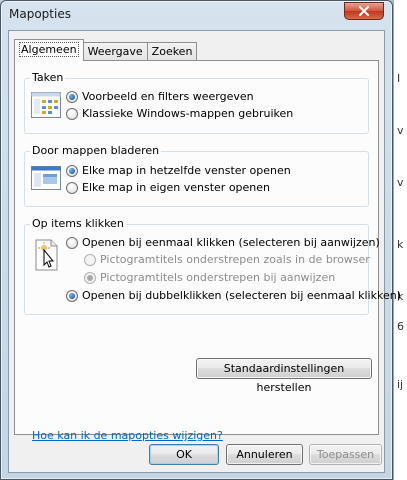 The image size is (407, 480). What do you see at coordinates (196, 15) in the screenshot?
I see `title-bar: Mapopties` at bounding box center [196, 15].